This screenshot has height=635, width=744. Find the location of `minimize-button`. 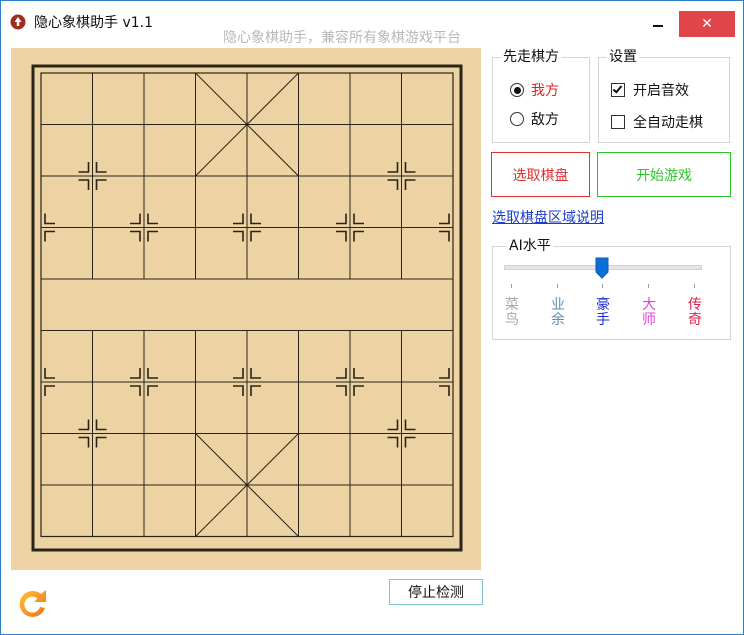

minimize-button is located at coordinates (658, 23).